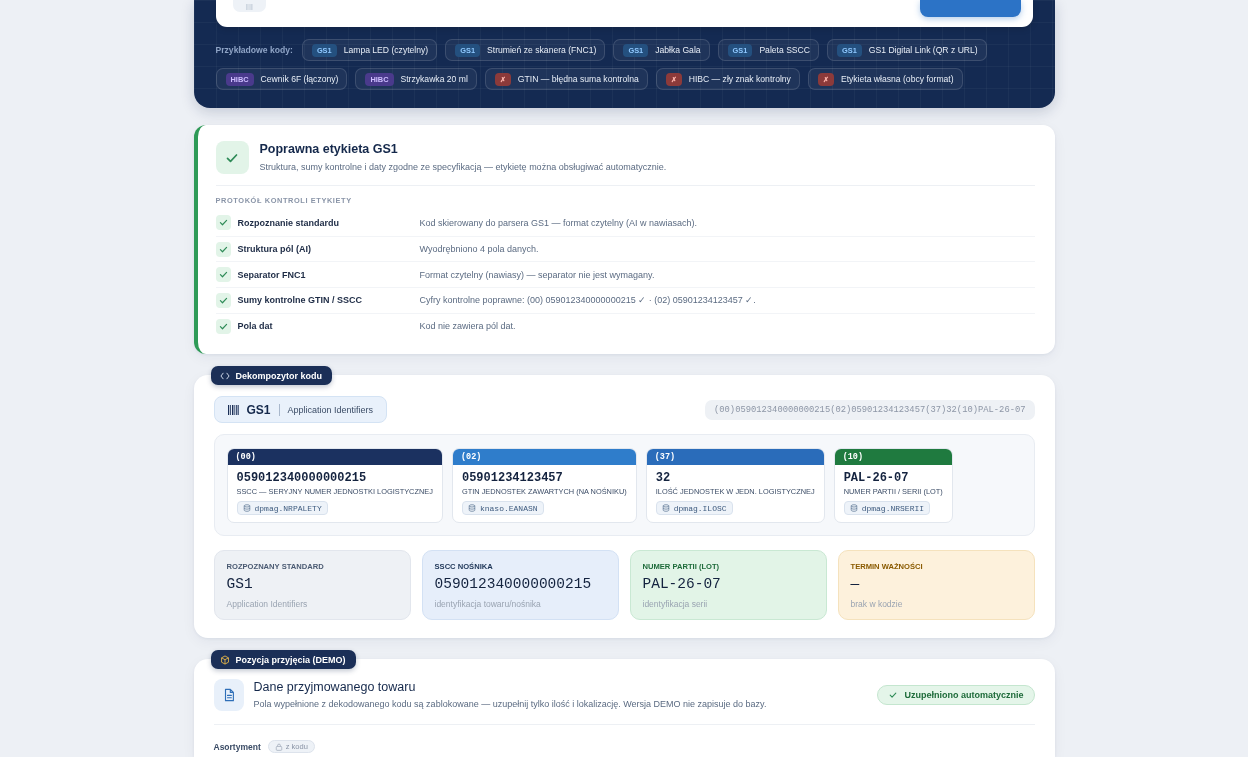 This screenshot has width=1248, height=757. Describe the element at coordinates (877, 605) in the screenshot. I see `summary-note: brak w kodzie` at that location.